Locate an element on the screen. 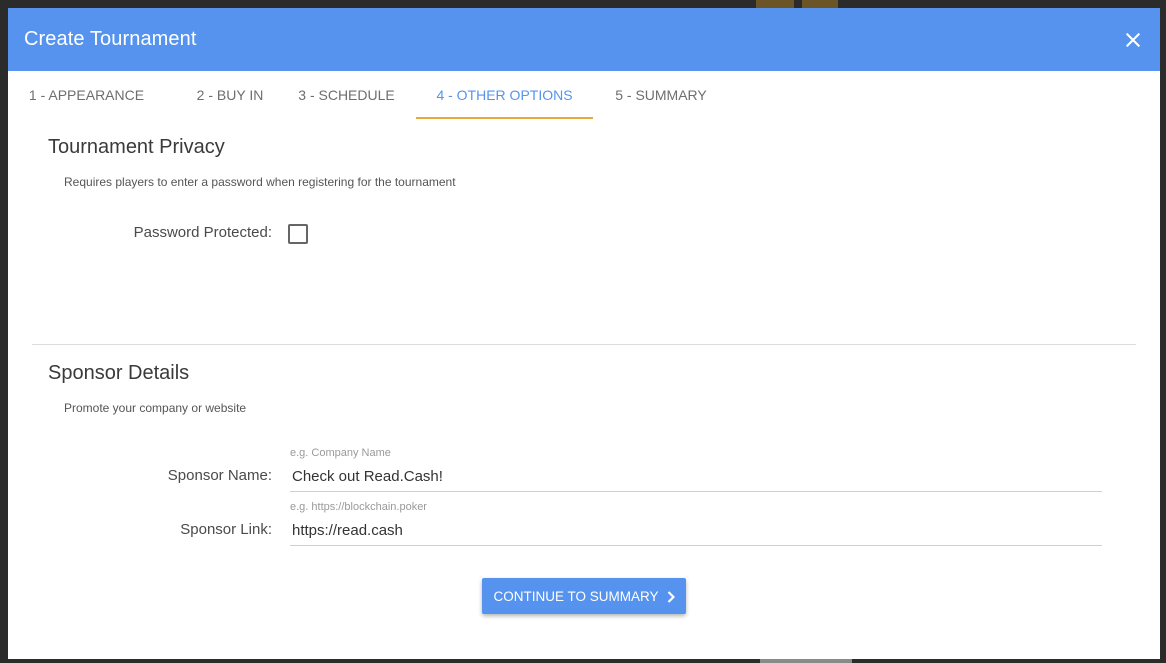 The width and height of the screenshot is (1166, 663). password-protected-label: Password Protected: is located at coordinates (202, 232).